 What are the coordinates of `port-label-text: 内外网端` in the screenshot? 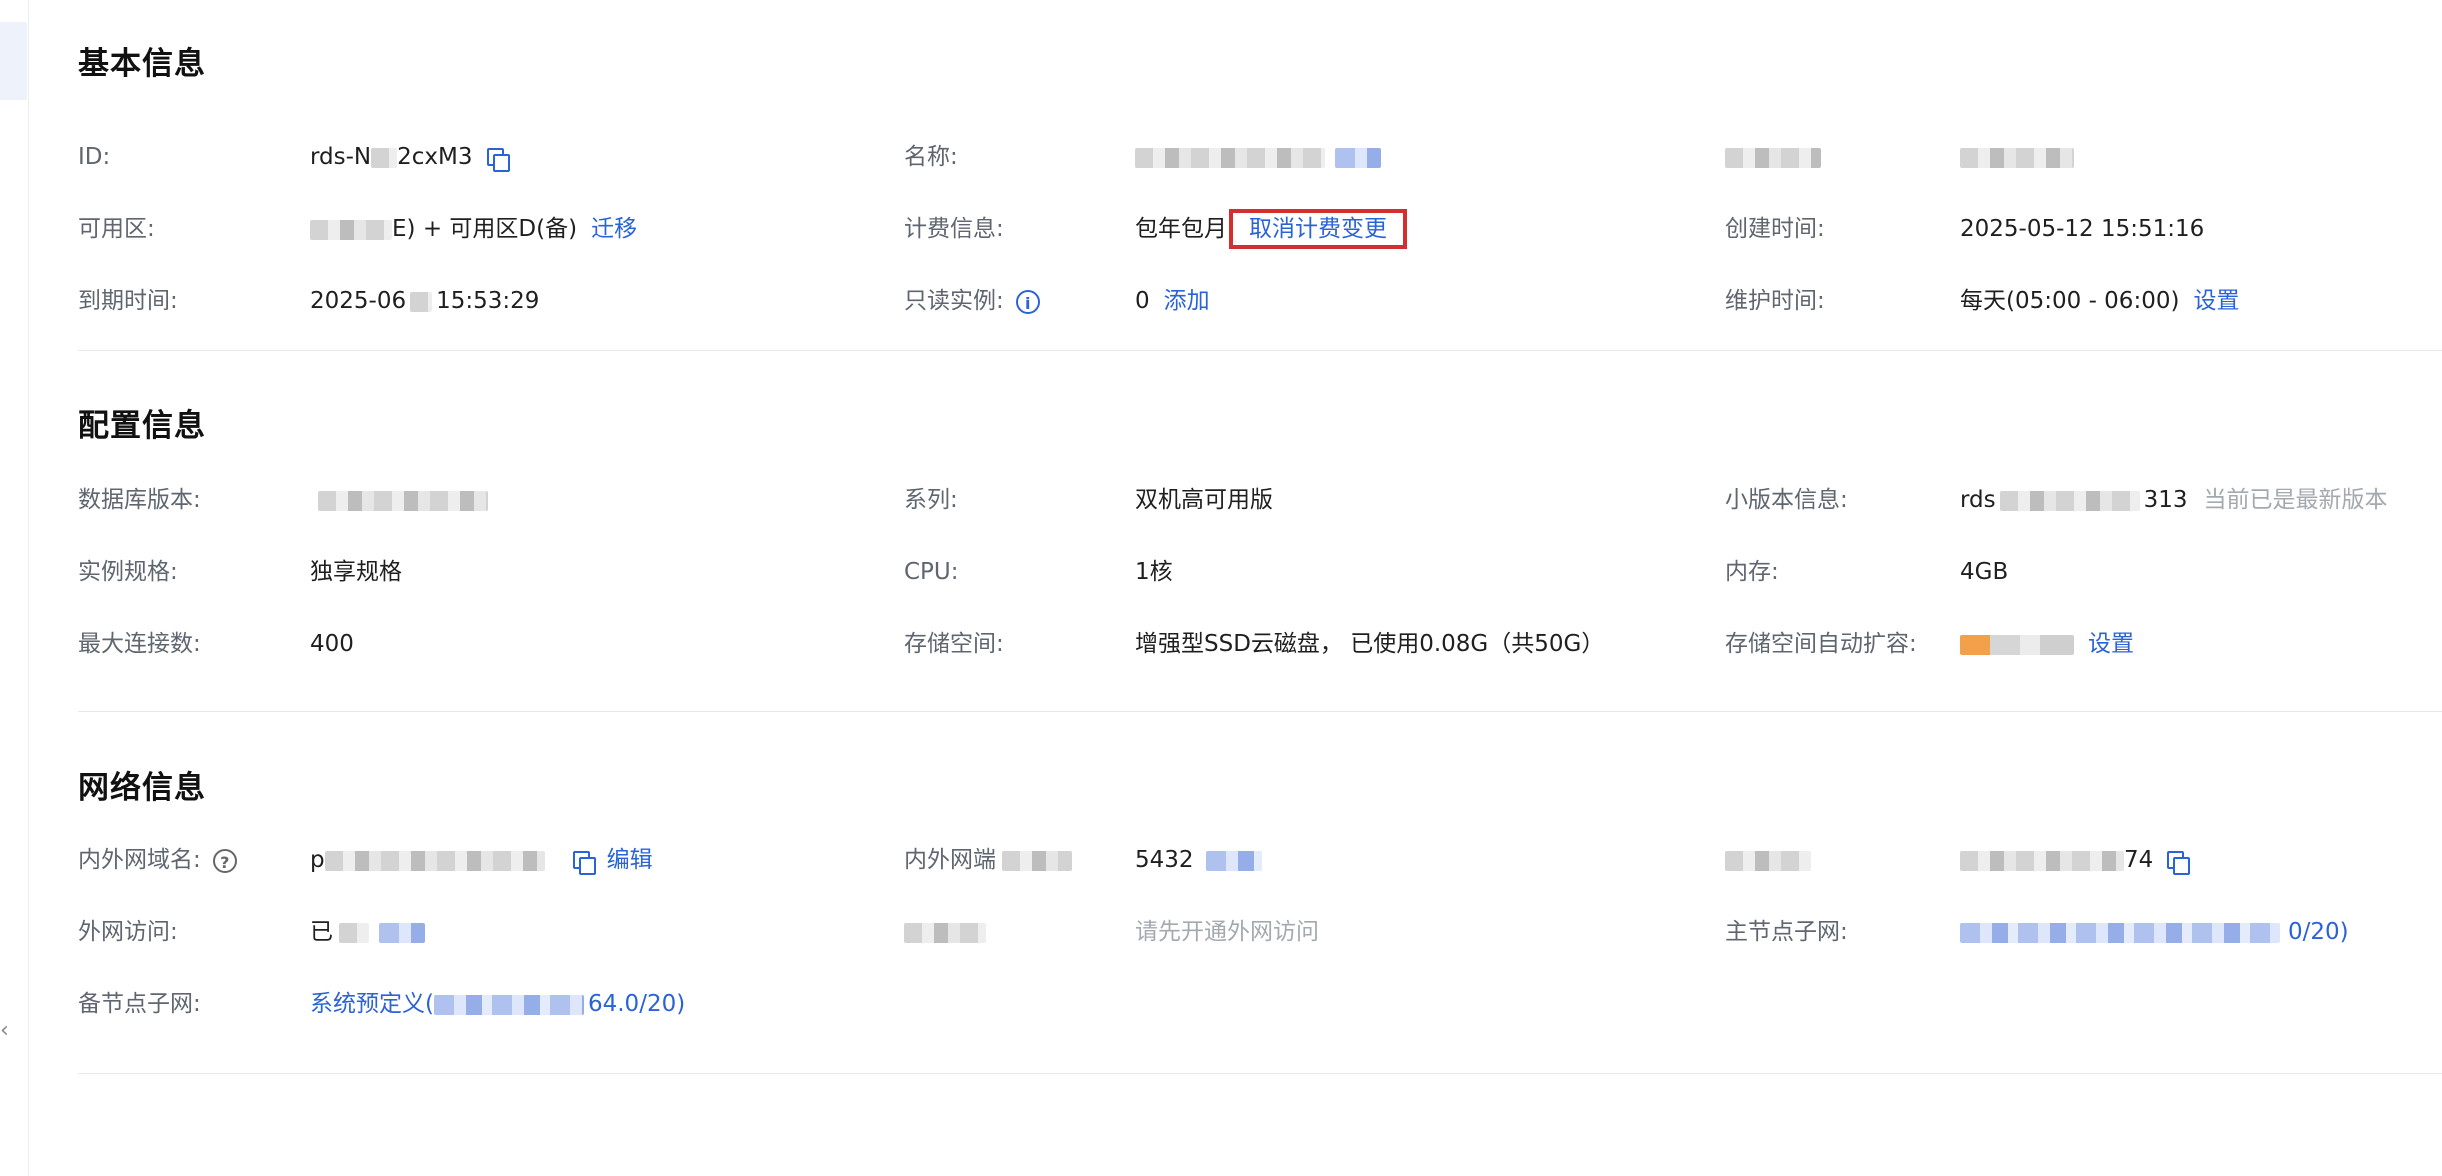 It's located at (950, 860).